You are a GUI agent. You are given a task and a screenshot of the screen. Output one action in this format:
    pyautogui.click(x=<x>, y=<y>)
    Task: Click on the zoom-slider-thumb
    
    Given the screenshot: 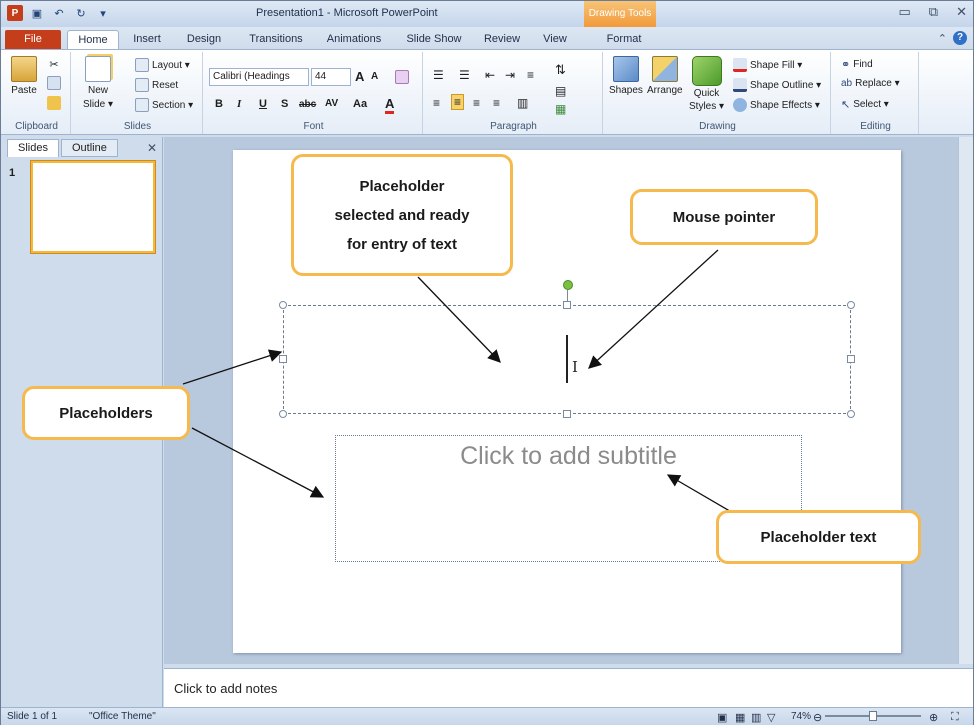 What is the action you would take?
    pyautogui.click(x=873, y=716)
    